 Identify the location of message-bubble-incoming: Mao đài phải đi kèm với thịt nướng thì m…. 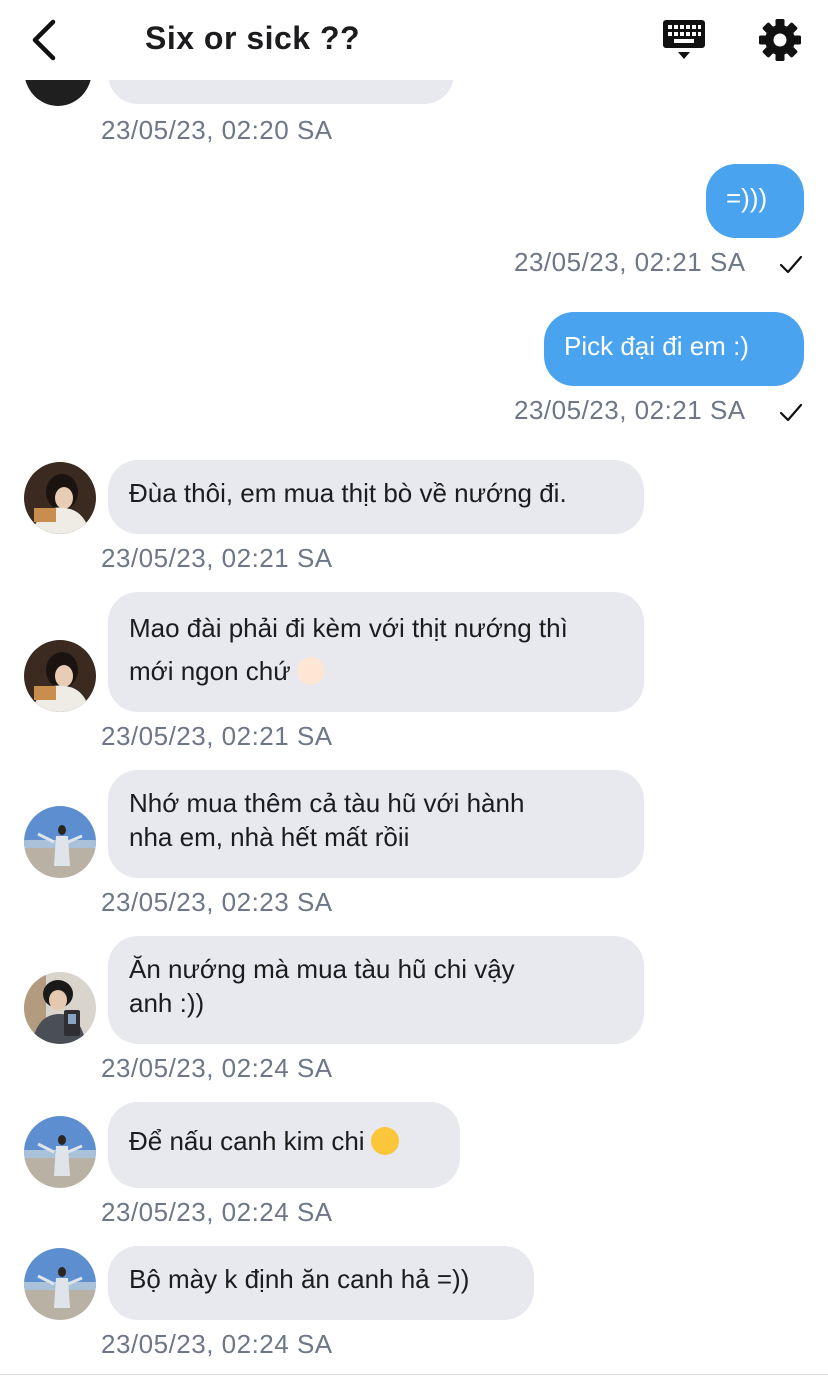
(376, 652).